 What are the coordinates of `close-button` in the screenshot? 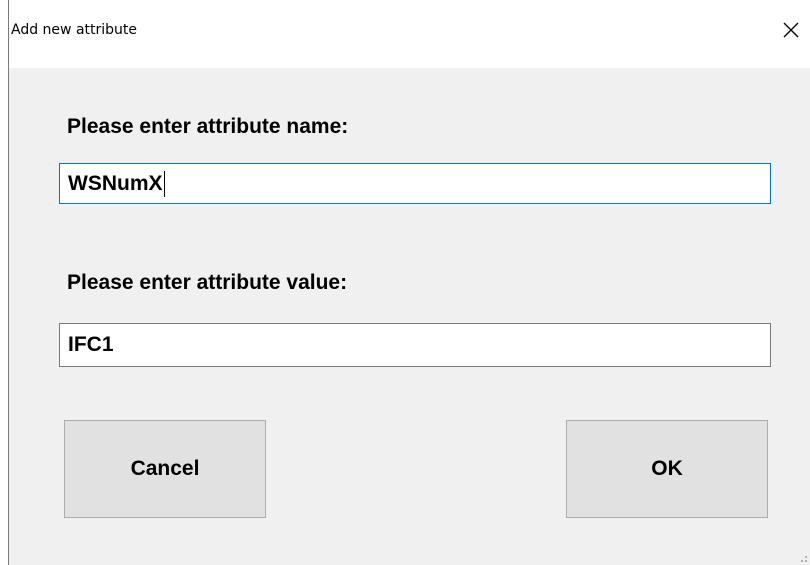 It's located at (790, 32).